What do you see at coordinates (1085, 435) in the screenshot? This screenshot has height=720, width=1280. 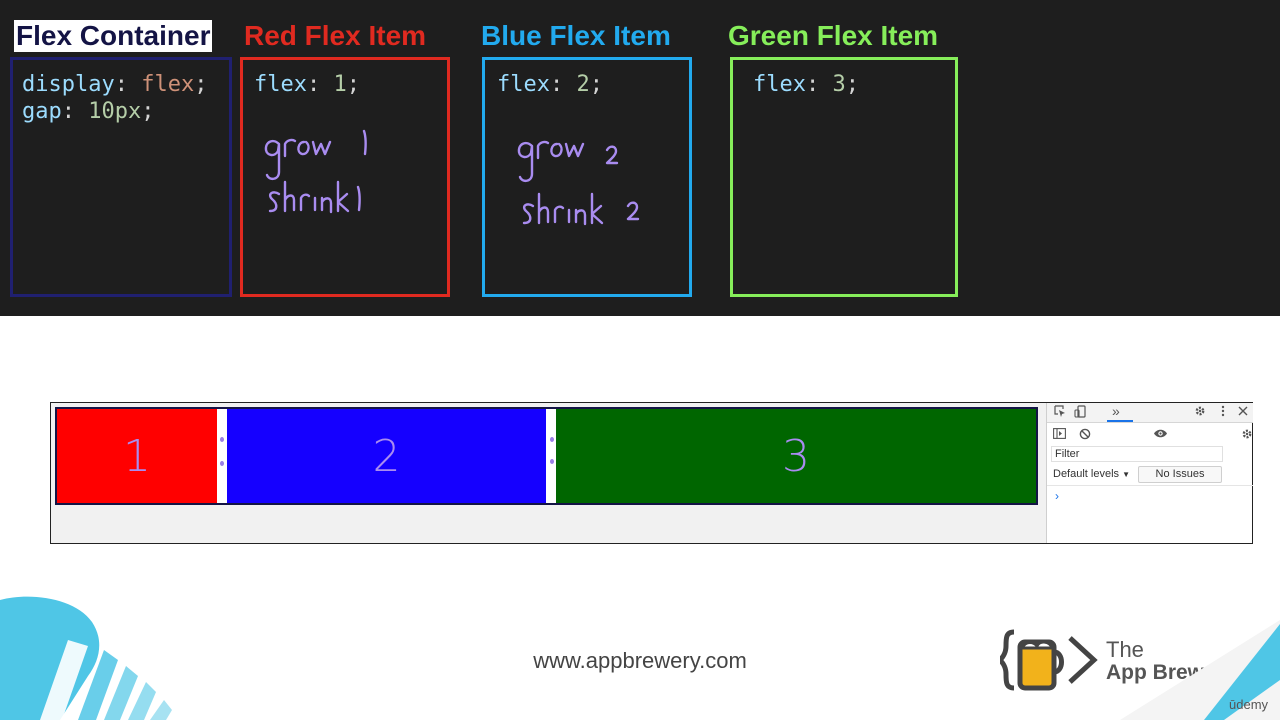 I see `clear-console-icon` at bounding box center [1085, 435].